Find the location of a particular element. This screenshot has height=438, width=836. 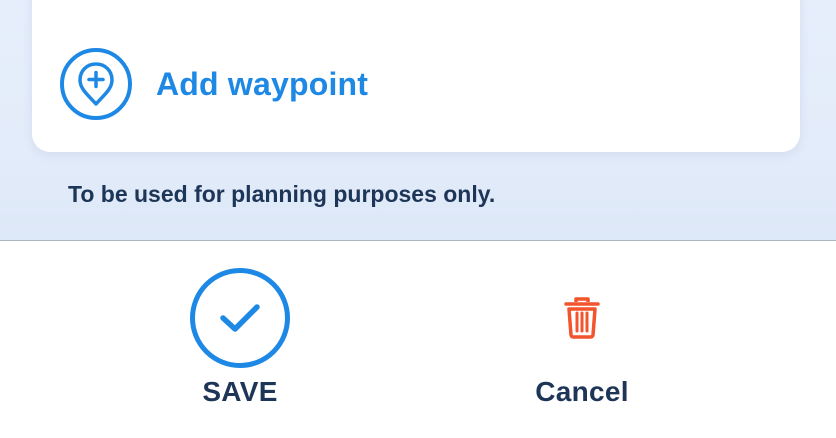

cancel-button: Cancel is located at coordinates (582, 338).